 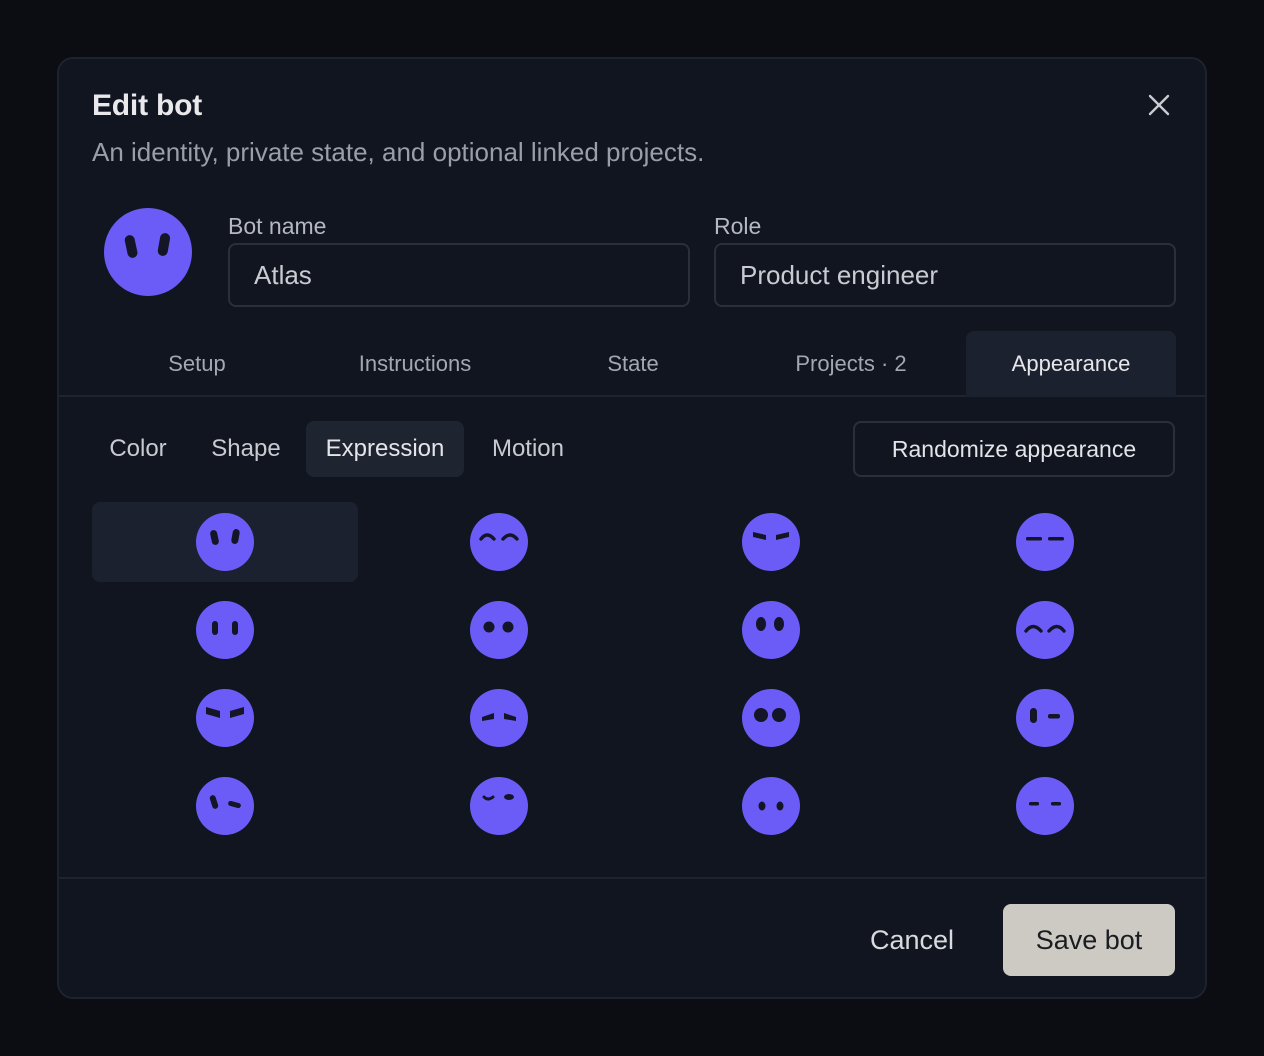 I want to click on close-button, so click(x=1159, y=105).